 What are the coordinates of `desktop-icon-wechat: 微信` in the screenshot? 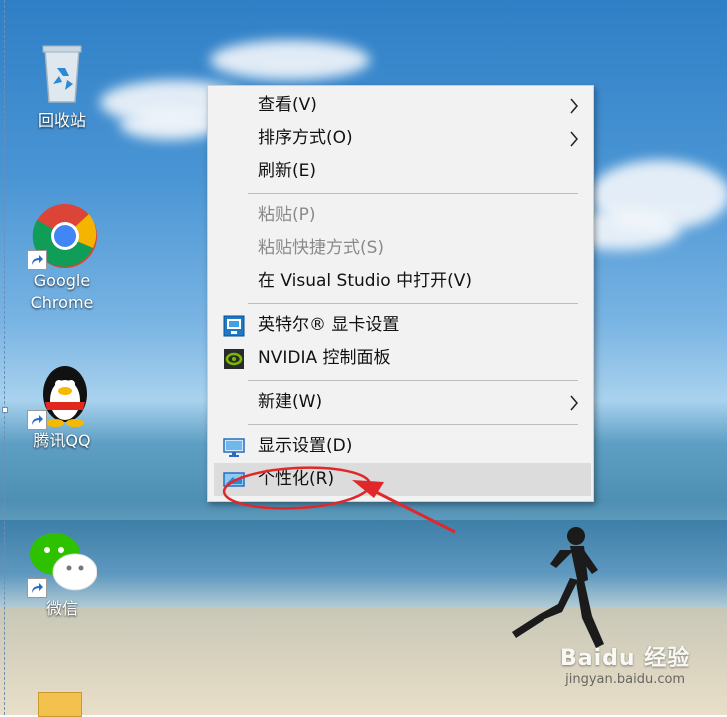 It's located at (62, 574).